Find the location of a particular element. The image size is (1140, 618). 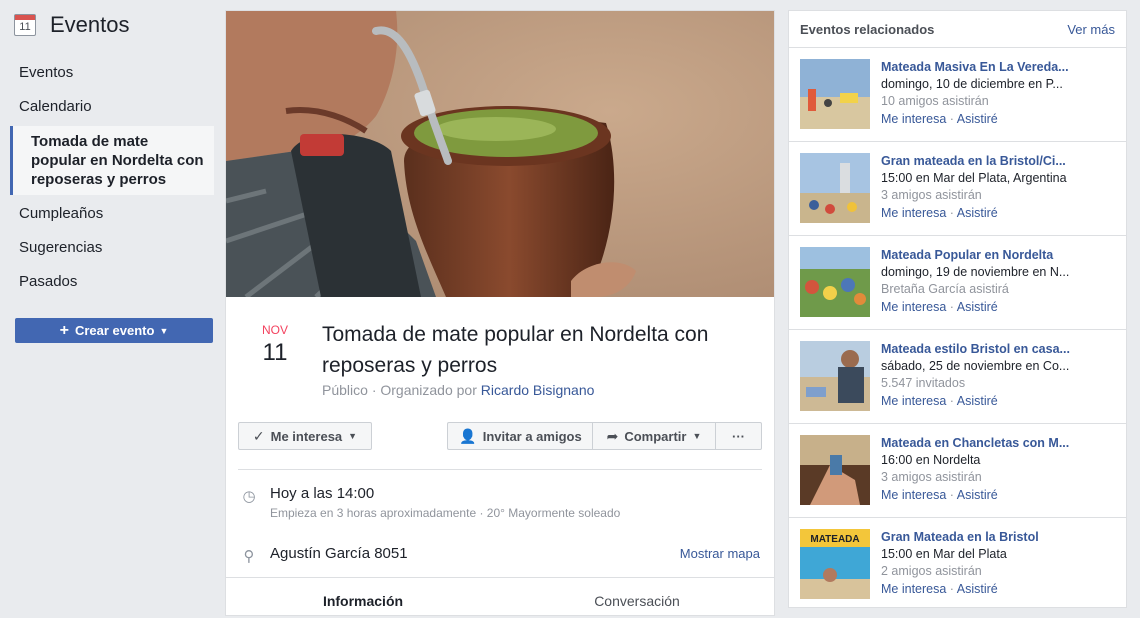

calendar-icon-day: 11 is located at coordinates (25, 27).